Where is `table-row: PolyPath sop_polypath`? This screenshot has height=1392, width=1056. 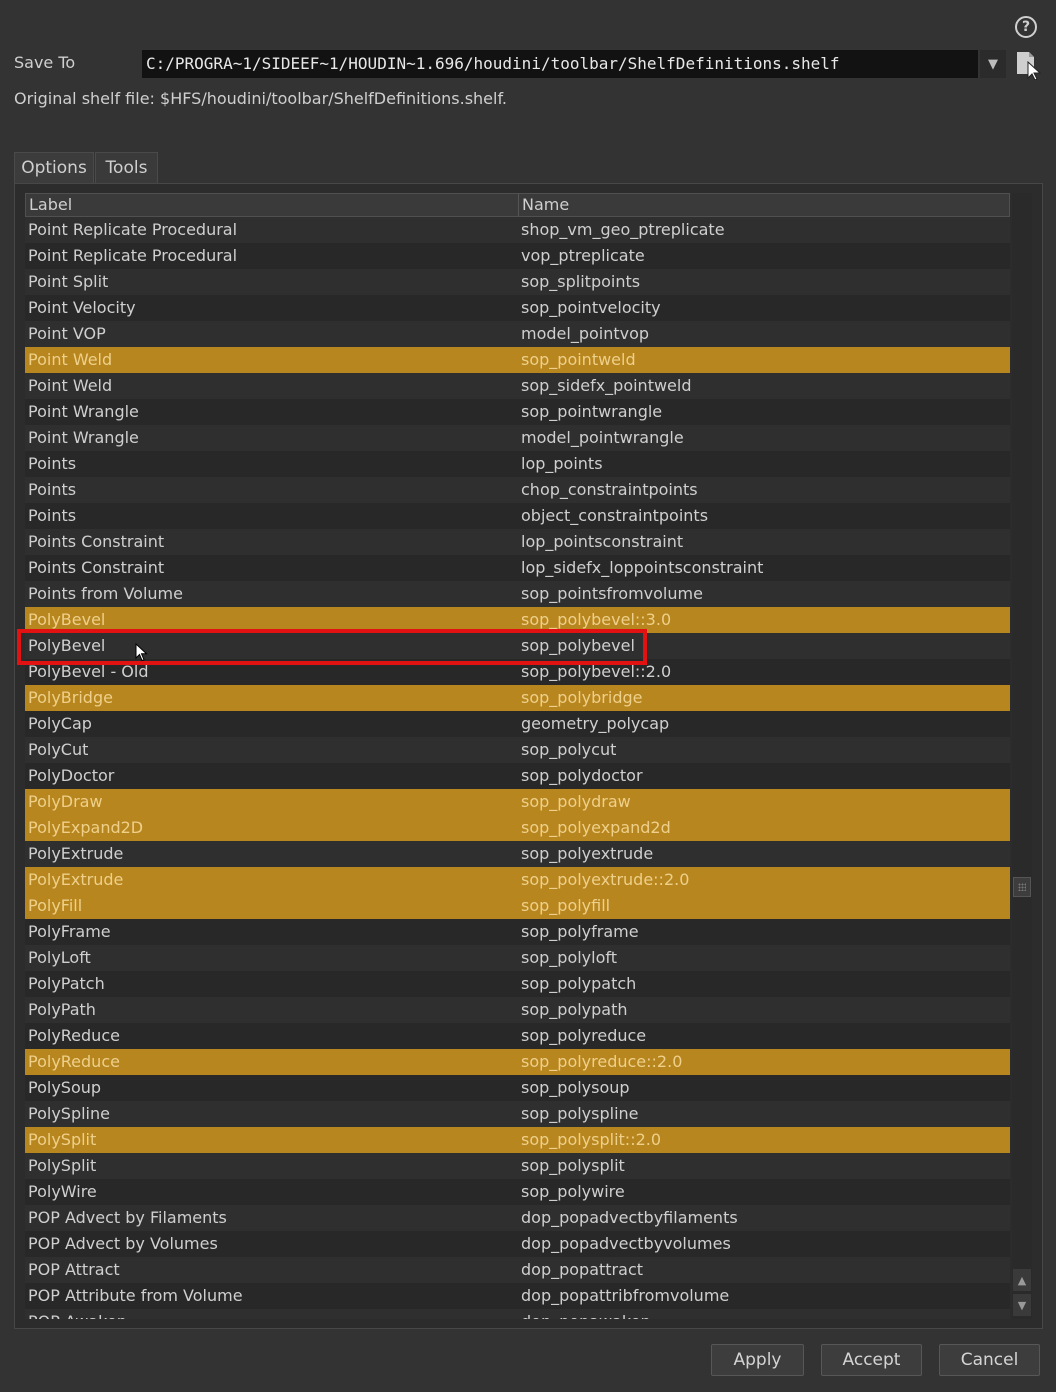 table-row: PolyPath sop_polypath is located at coordinates (517, 1010).